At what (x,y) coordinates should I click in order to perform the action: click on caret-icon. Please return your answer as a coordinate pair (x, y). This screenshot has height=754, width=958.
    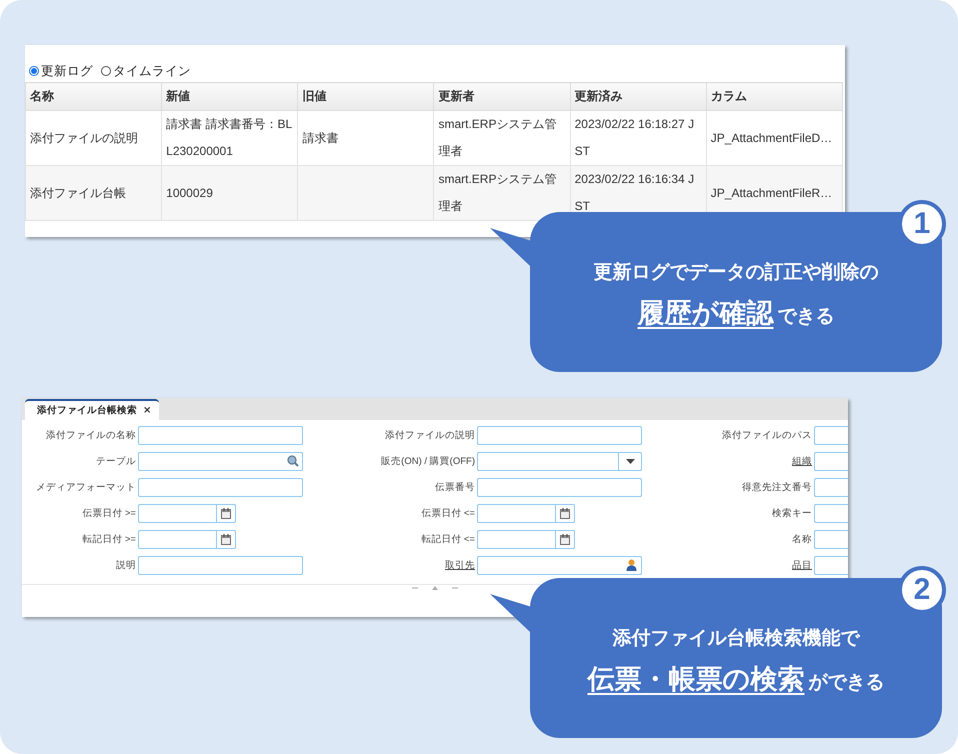
    Looking at the image, I should click on (630, 461).